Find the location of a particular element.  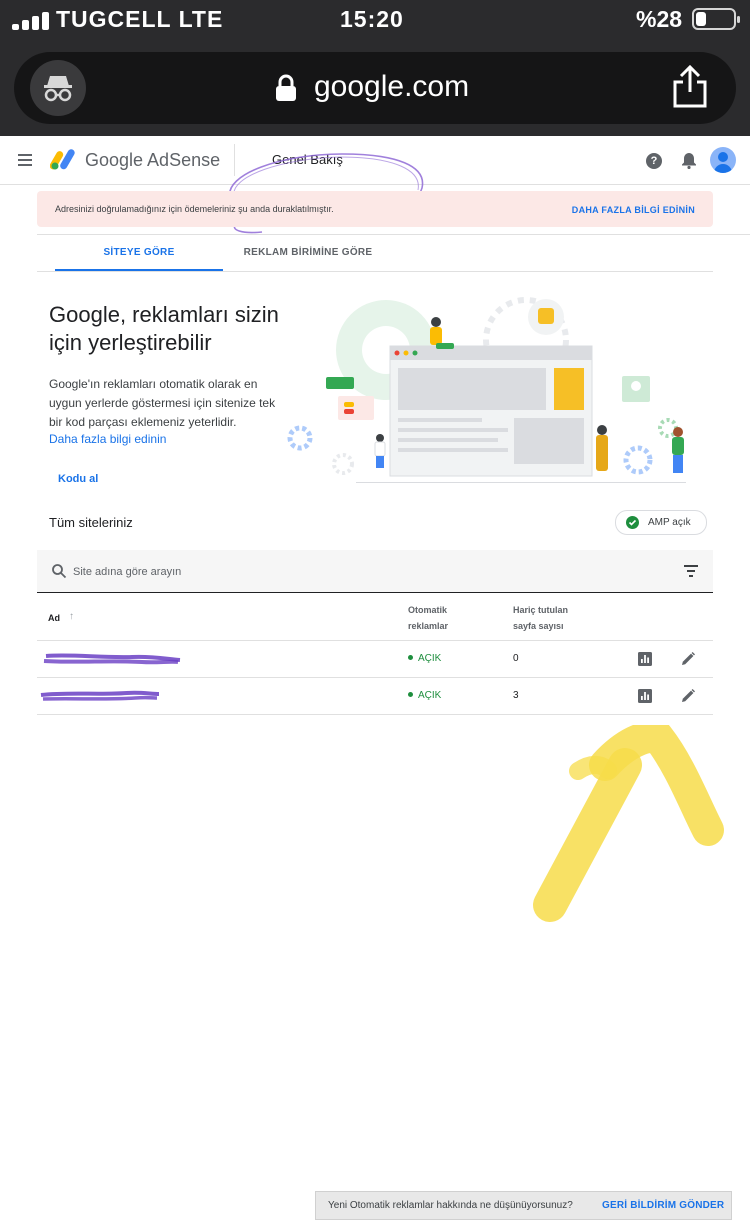

browser-chrome: TUGCELL LTE 15:20 %28 google.com is located at coordinates (375, 68).